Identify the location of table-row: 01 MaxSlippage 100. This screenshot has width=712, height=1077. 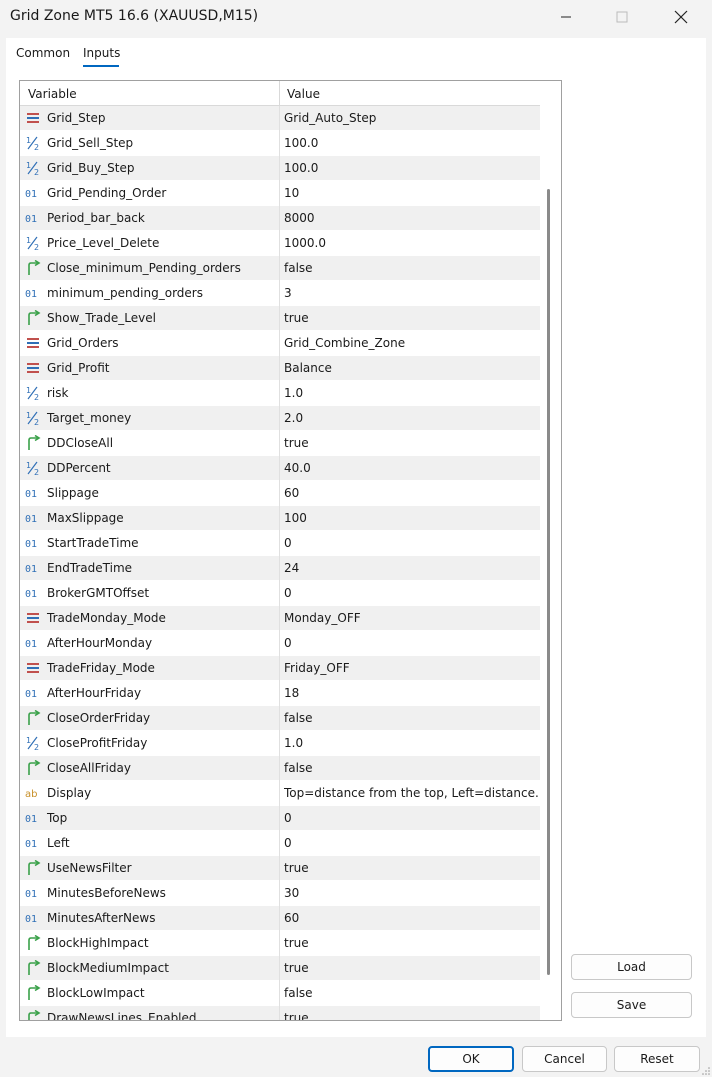
(280, 518).